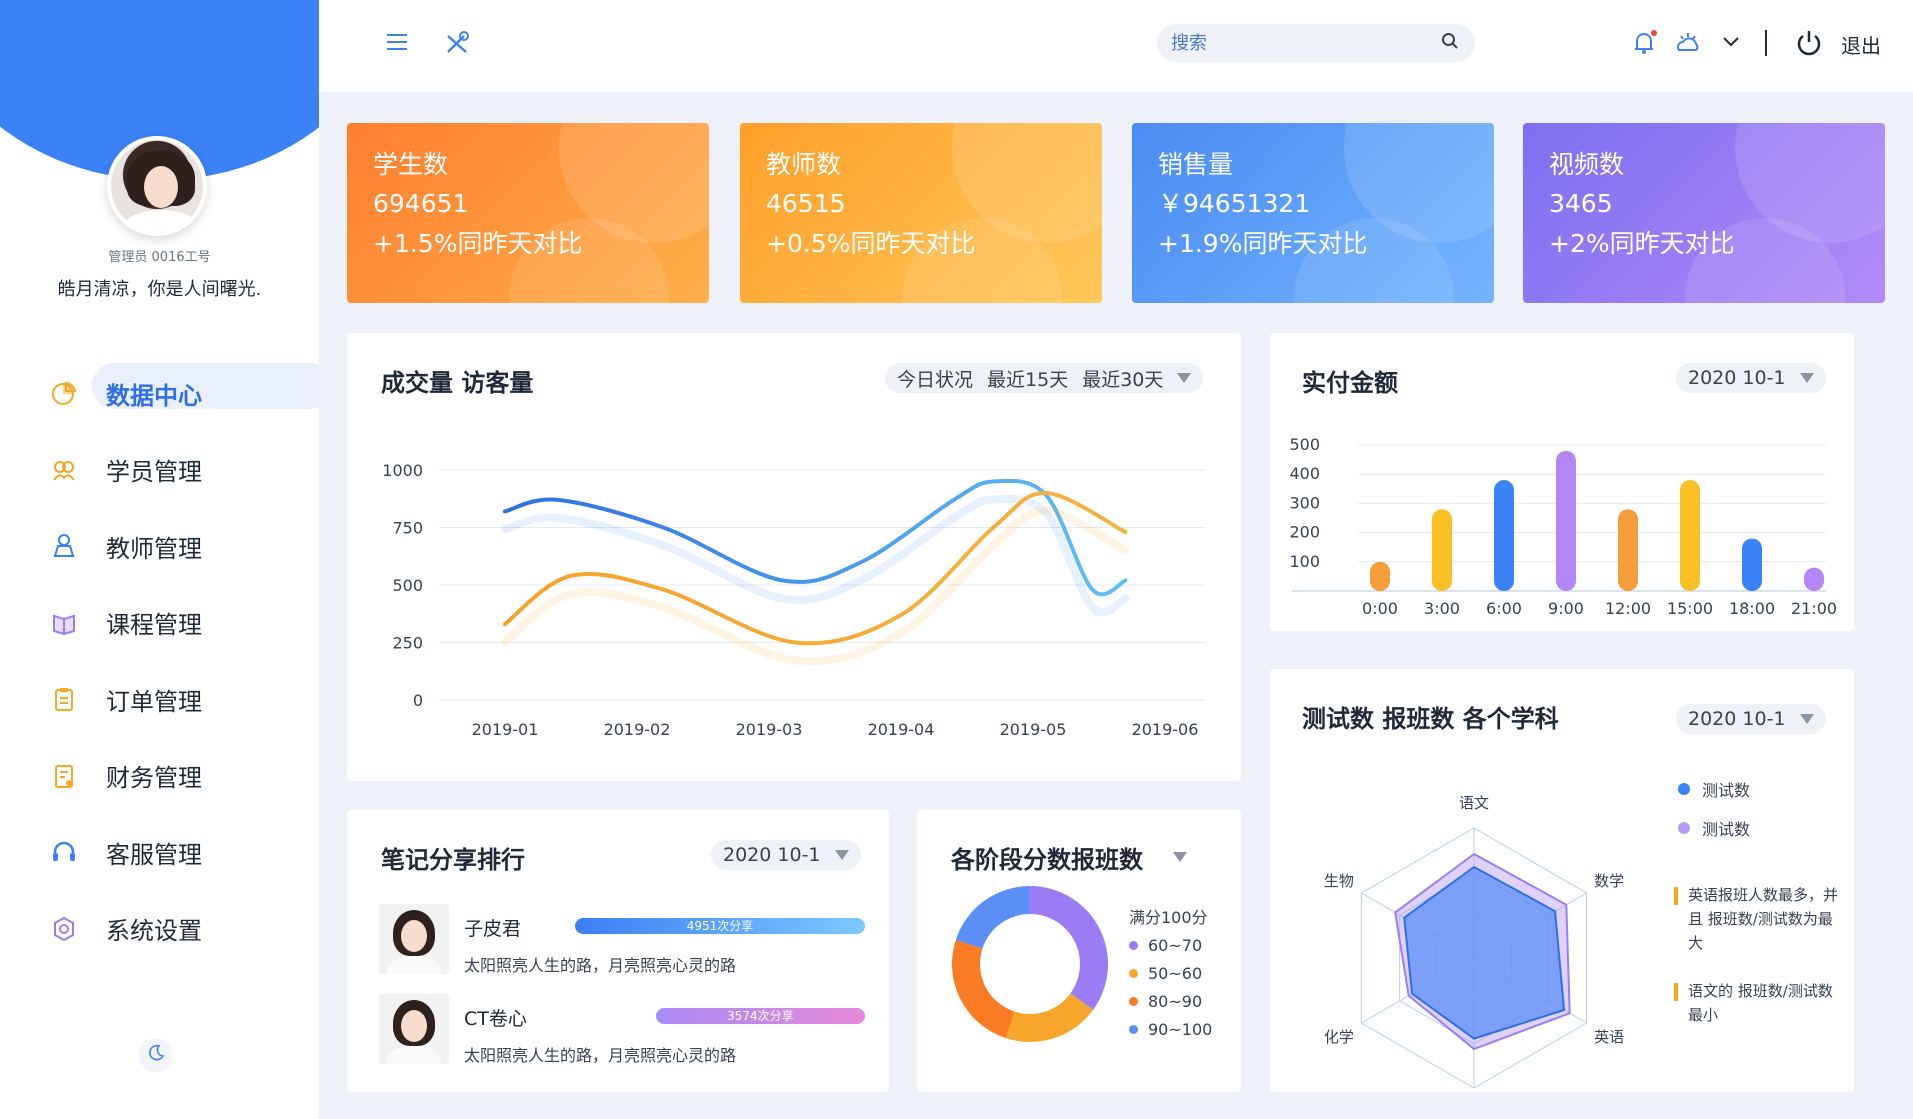  Describe the element at coordinates (397, 44) in the screenshot. I see `menu-icon` at that location.